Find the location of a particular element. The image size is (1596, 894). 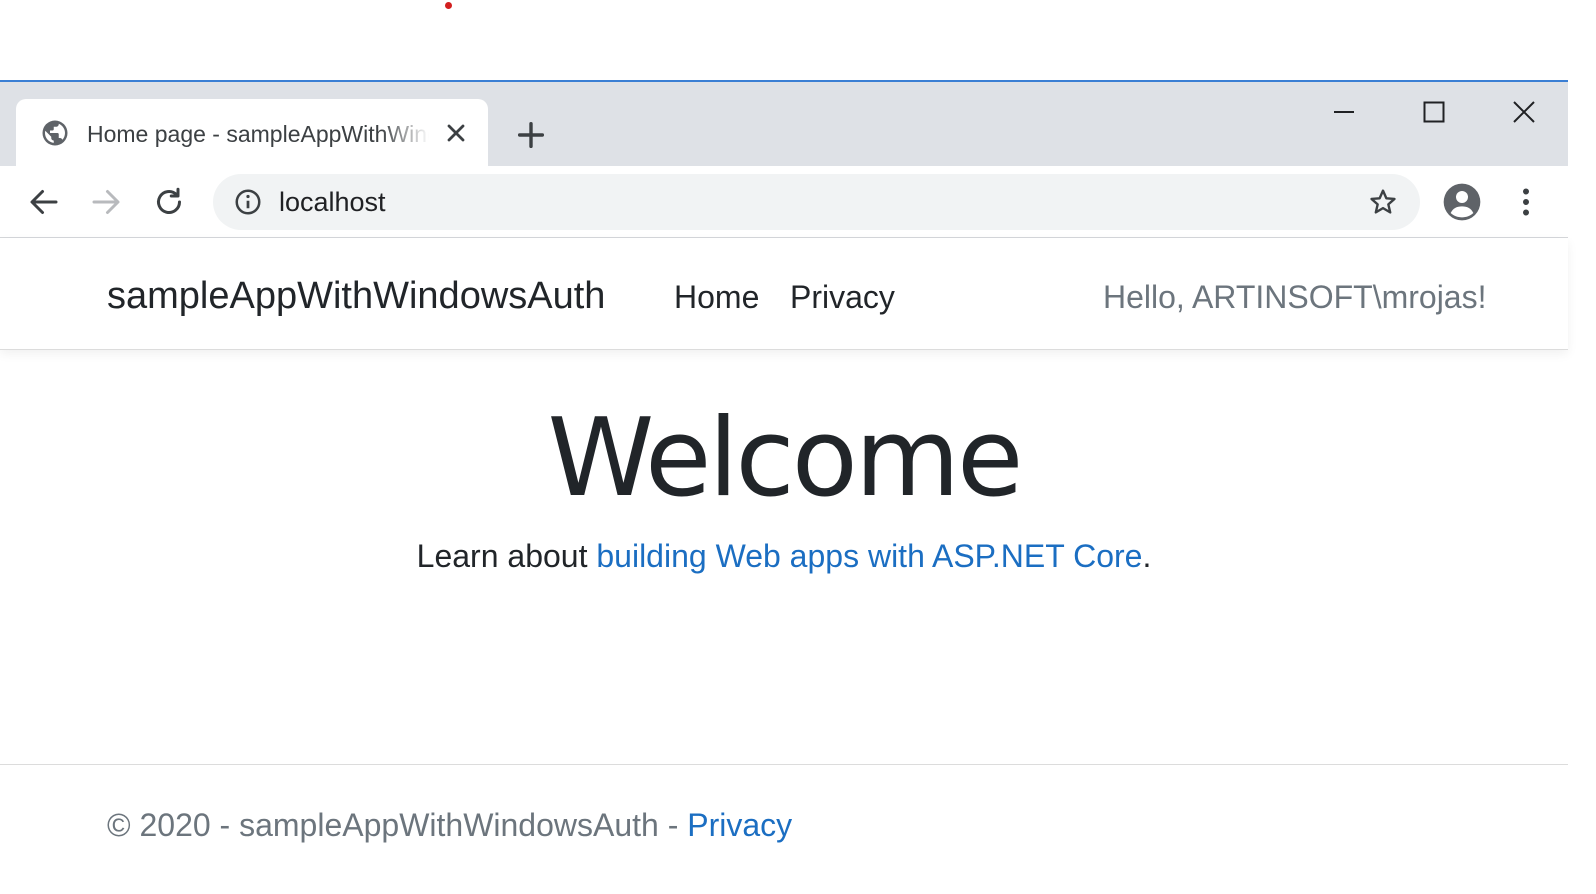

welcome-heading: Welcome is located at coordinates (785, 458).